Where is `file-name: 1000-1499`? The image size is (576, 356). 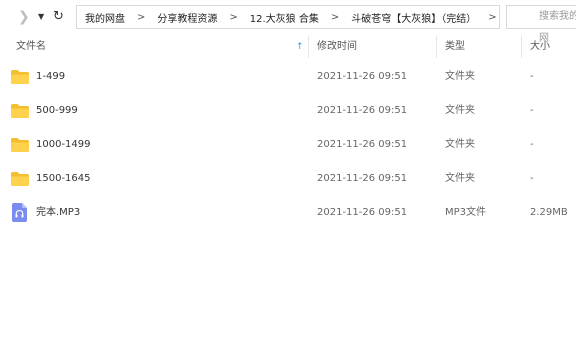
file-name: 1000-1499 is located at coordinates (63, 144).